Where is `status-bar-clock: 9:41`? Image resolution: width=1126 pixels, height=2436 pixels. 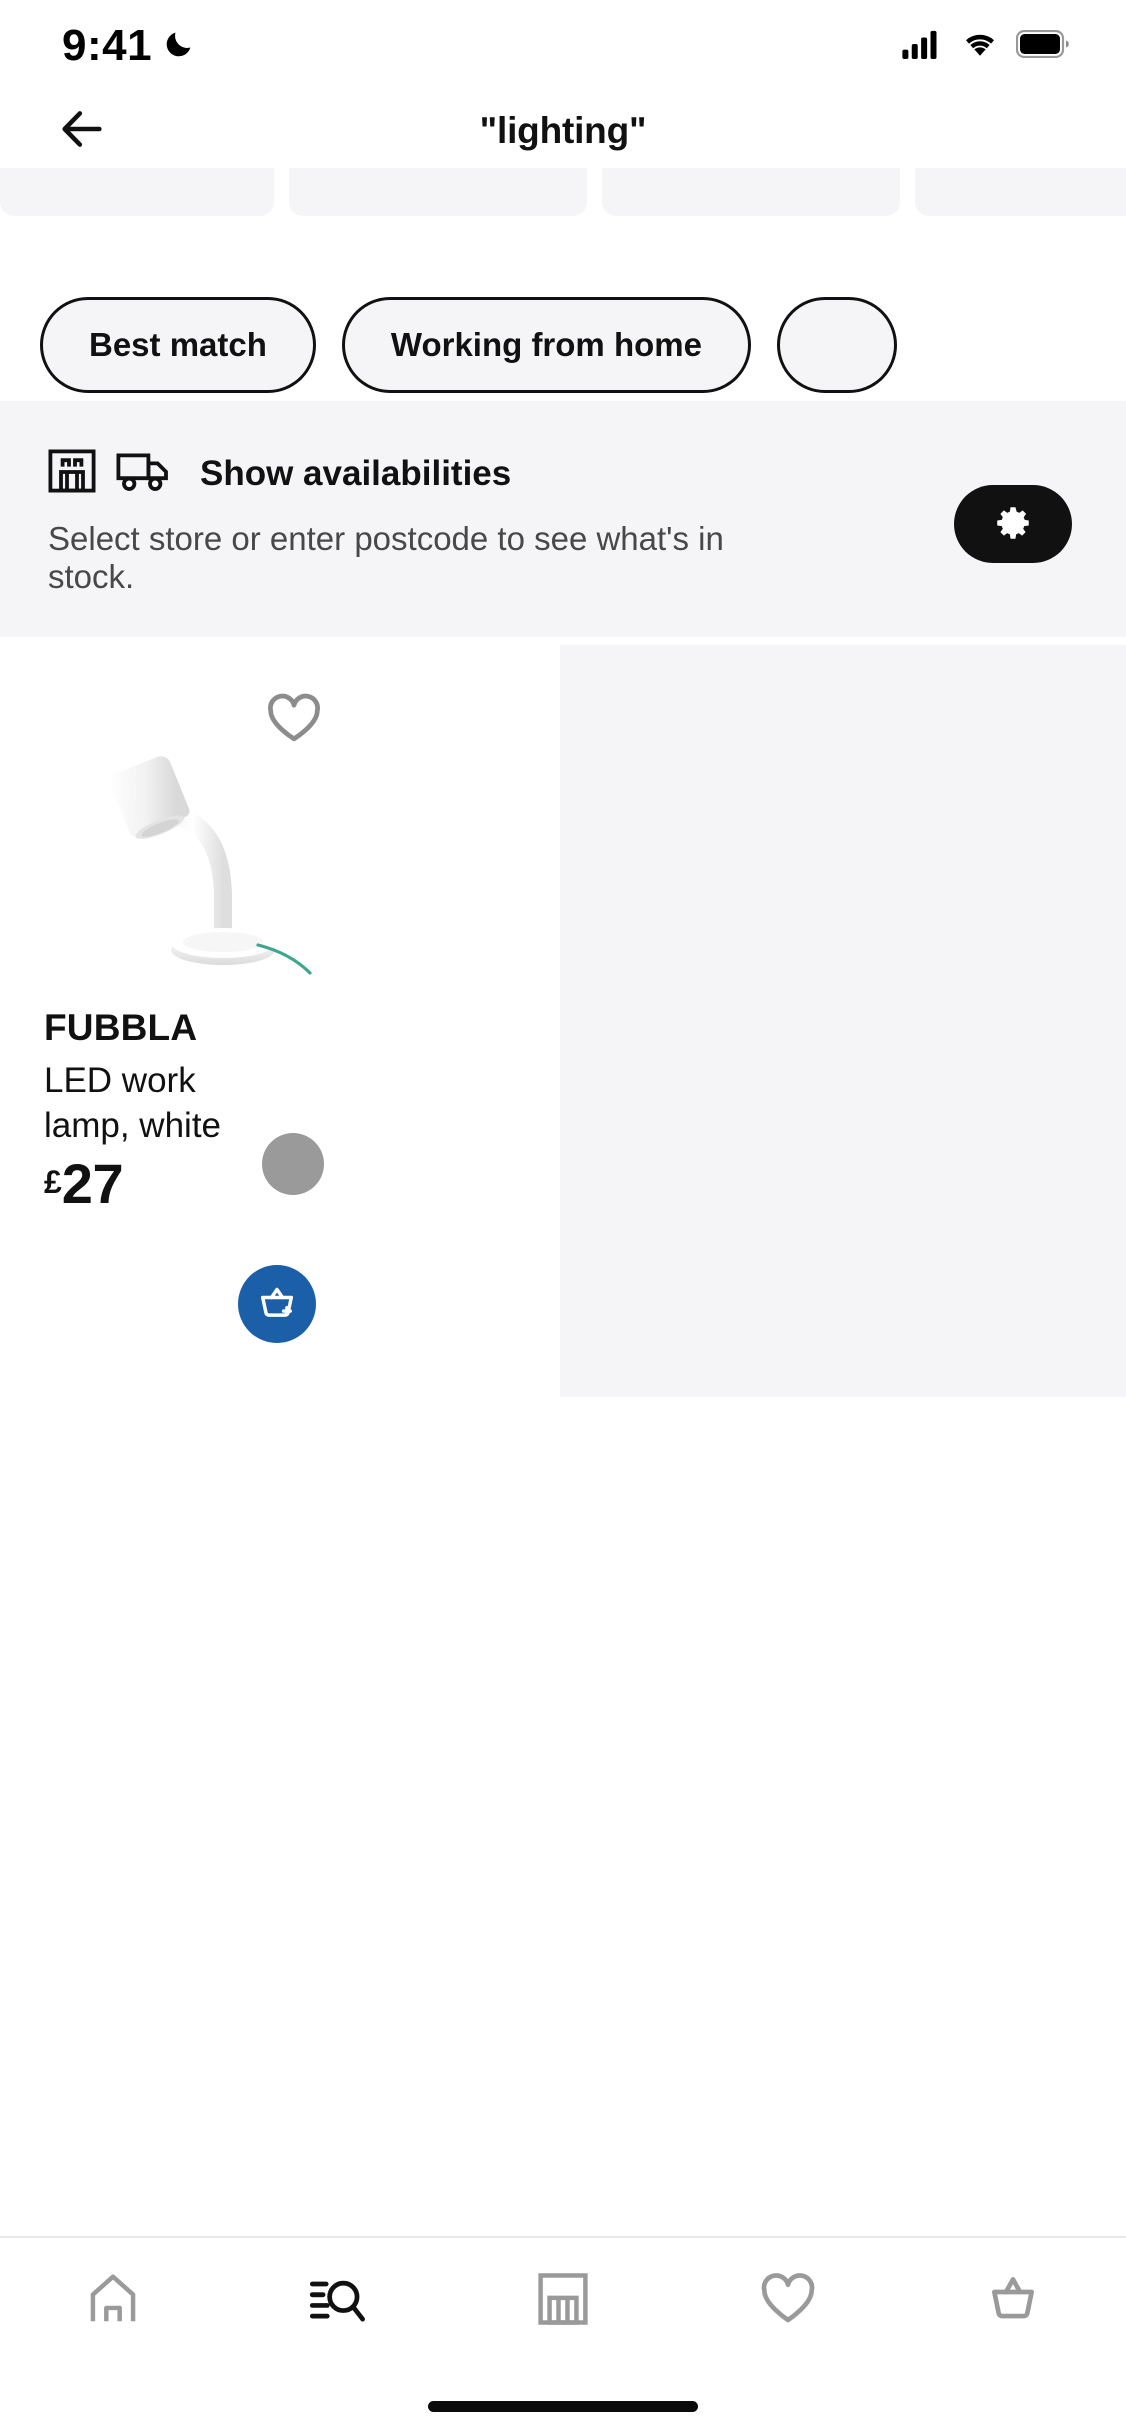
status-bar-clock: 9:41 is located at coordinates (107, 45).